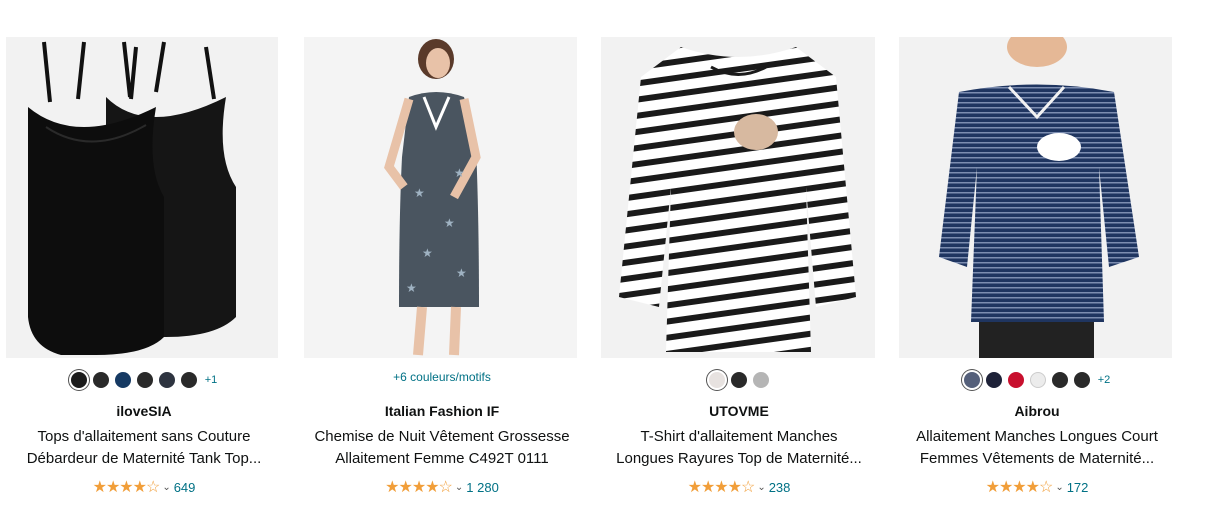 The height and width of the screenshot is (511, 1220). What do you see at coordinates (442, 411) in the screenshot?
I see `brand-name: Italian Fashion IF` at bounding box center [442, 411].